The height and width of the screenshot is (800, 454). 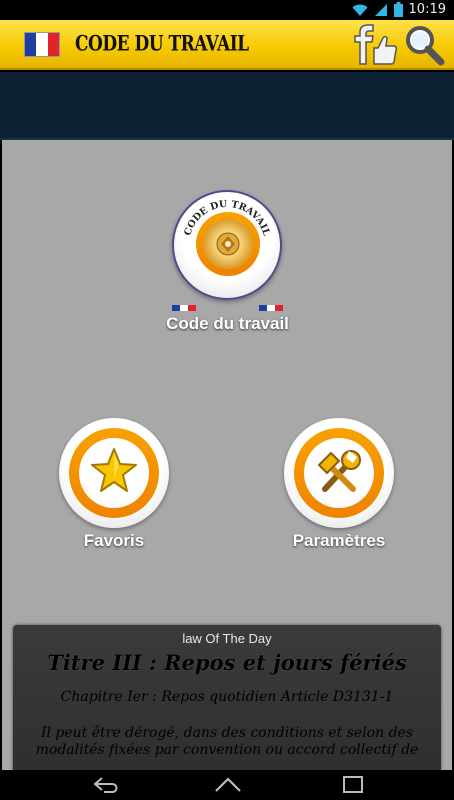 What do you see at coordinates (339, 471) in the screenshot?
I see `tools-icon` at bounding box center [339, 471].